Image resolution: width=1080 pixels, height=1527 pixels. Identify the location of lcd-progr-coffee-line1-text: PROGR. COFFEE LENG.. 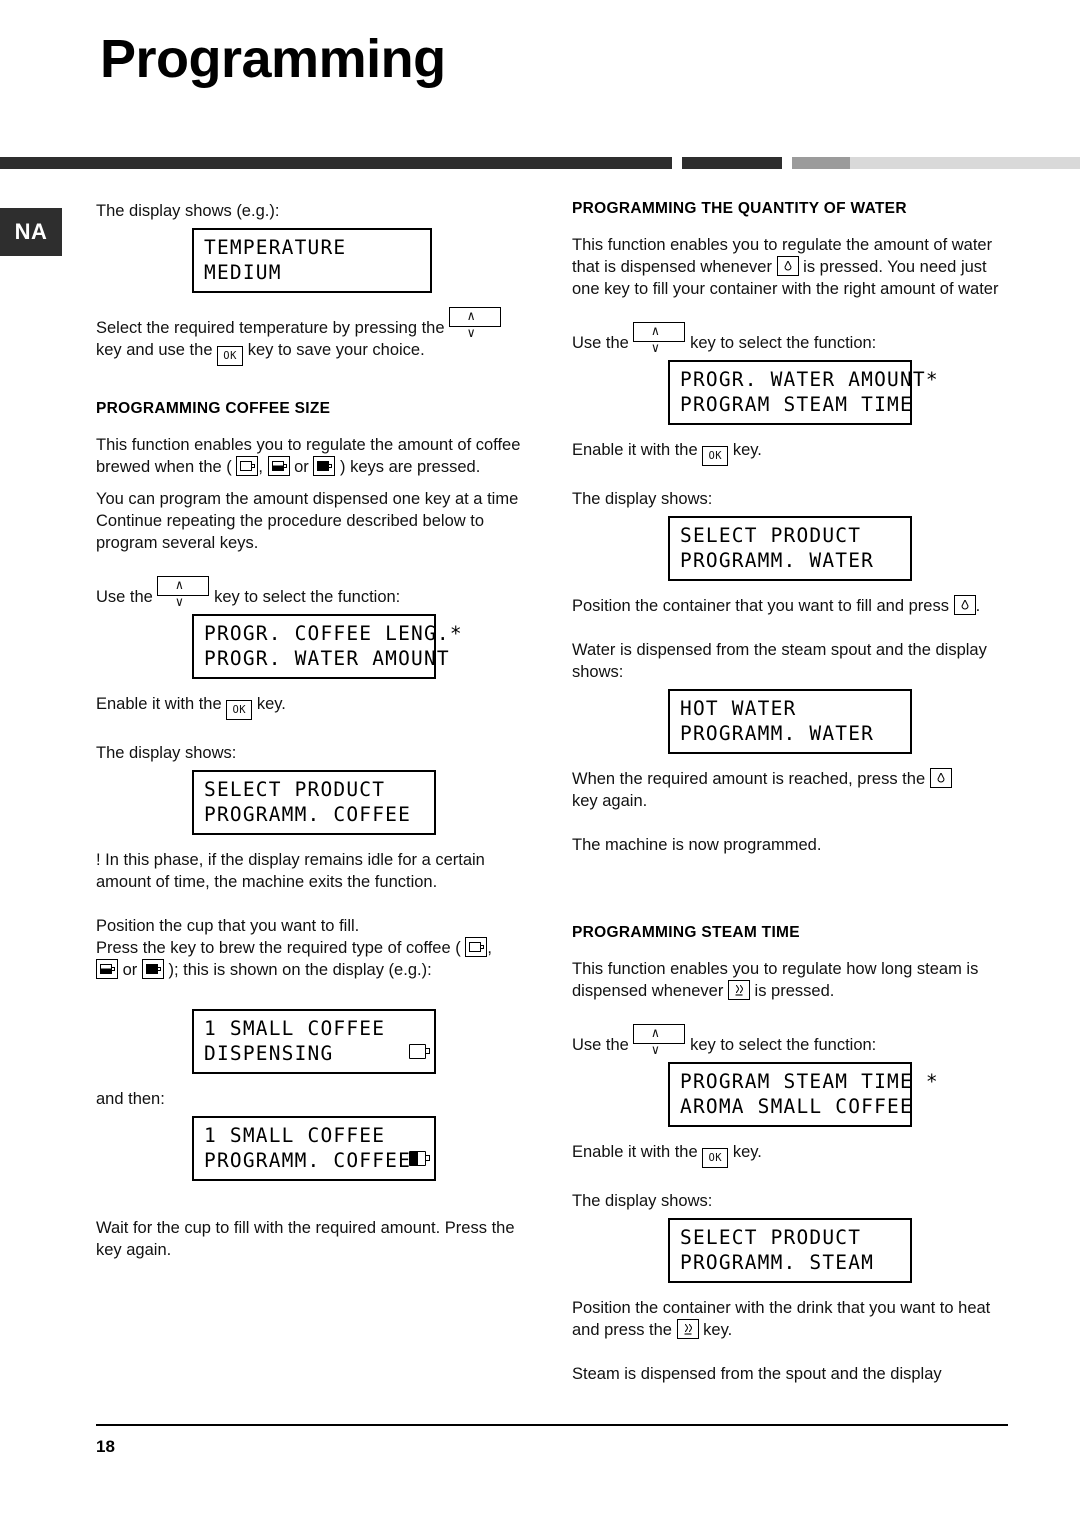
(327, 633).